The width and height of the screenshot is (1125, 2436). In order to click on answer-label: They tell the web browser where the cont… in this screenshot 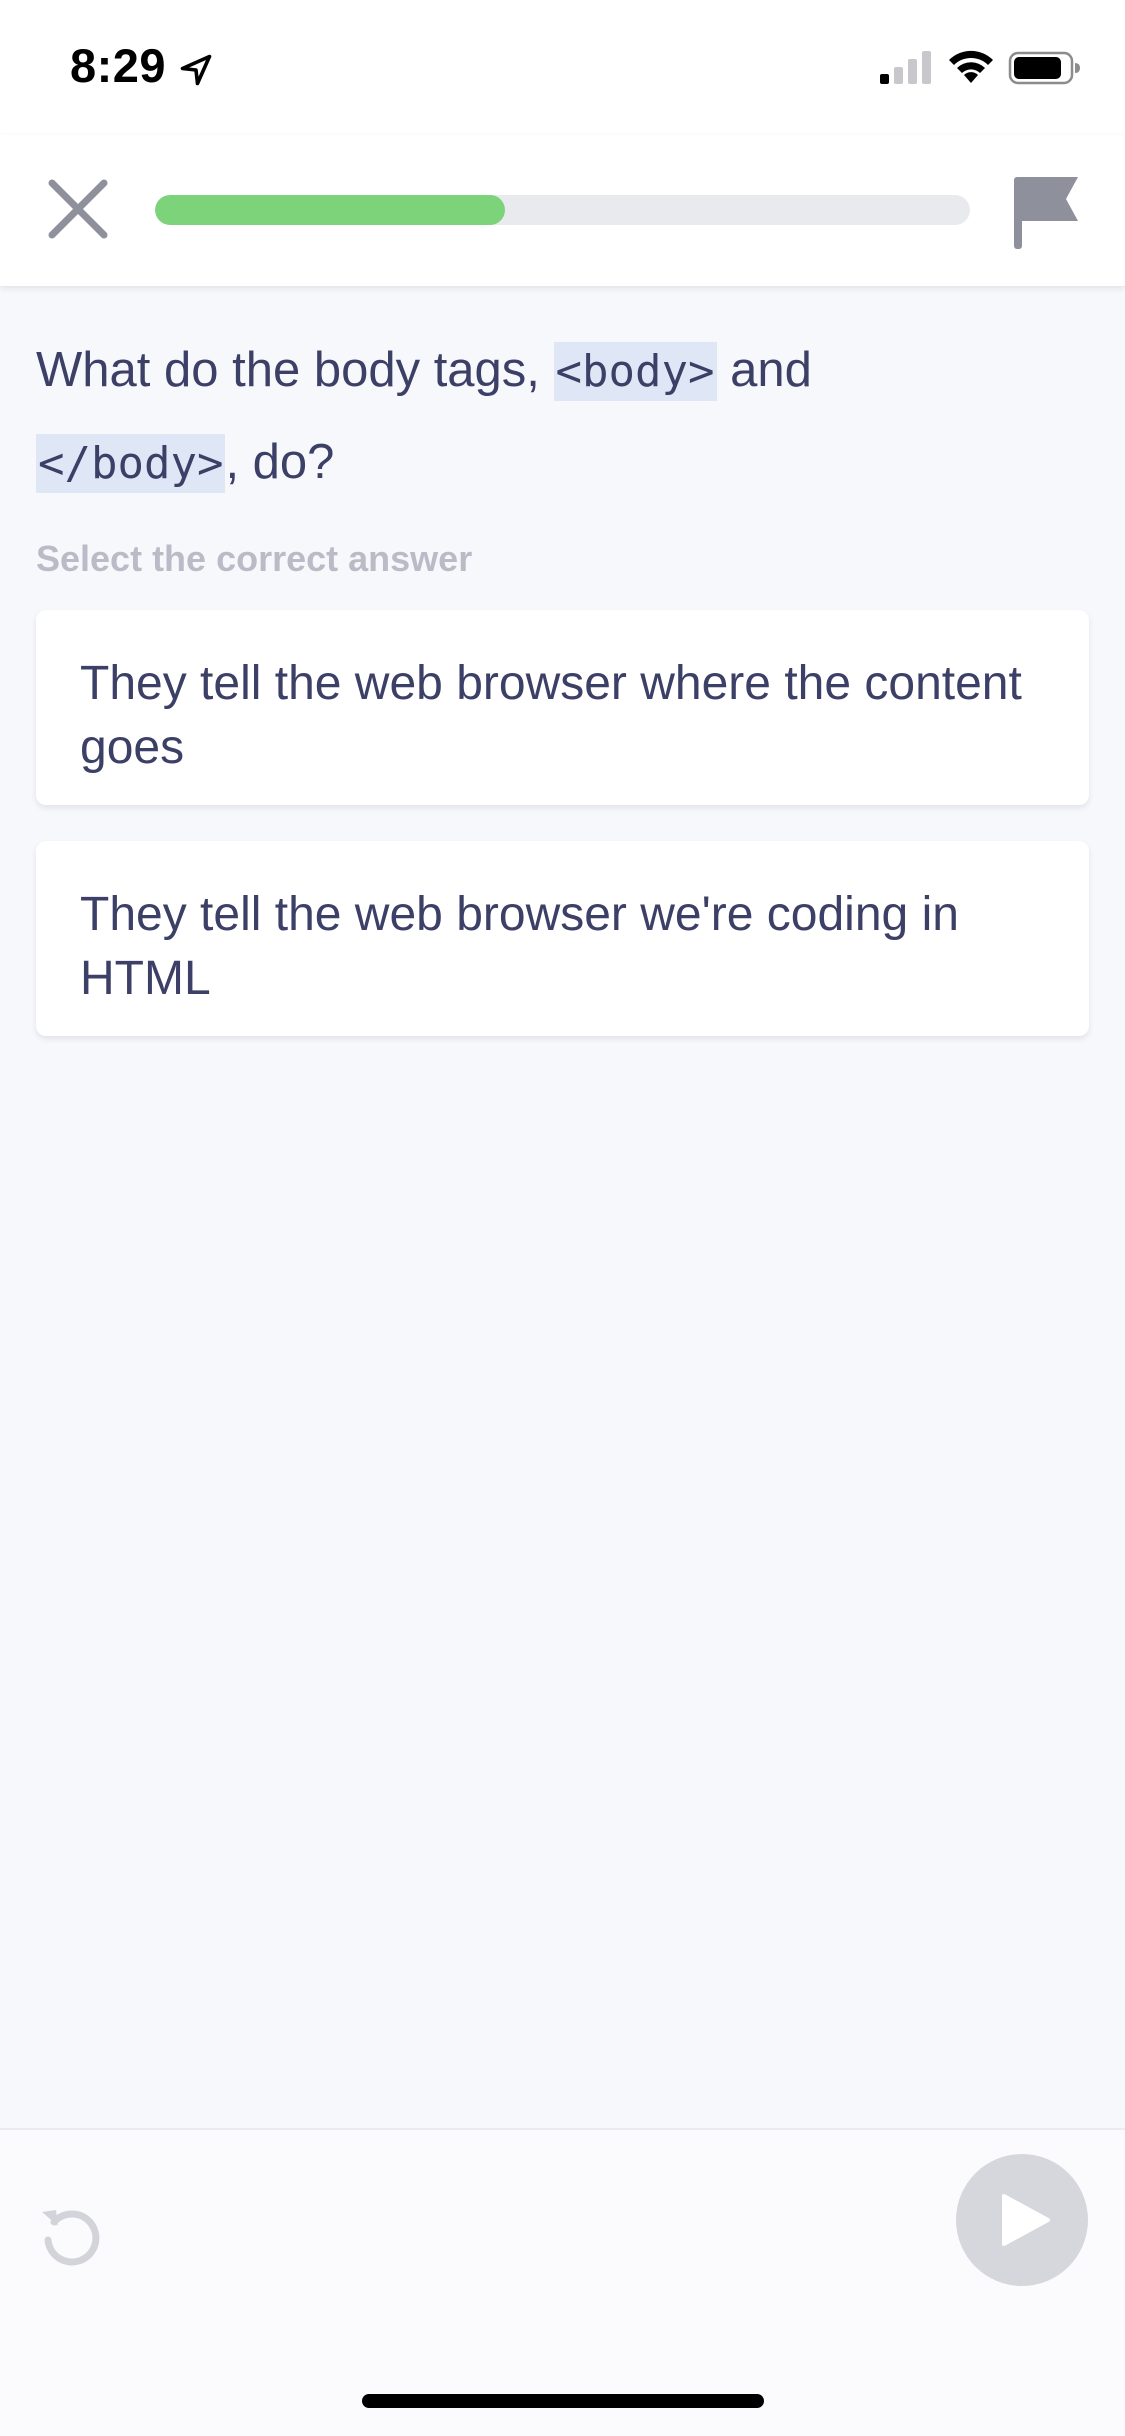, I will do `click(551, 715)`.